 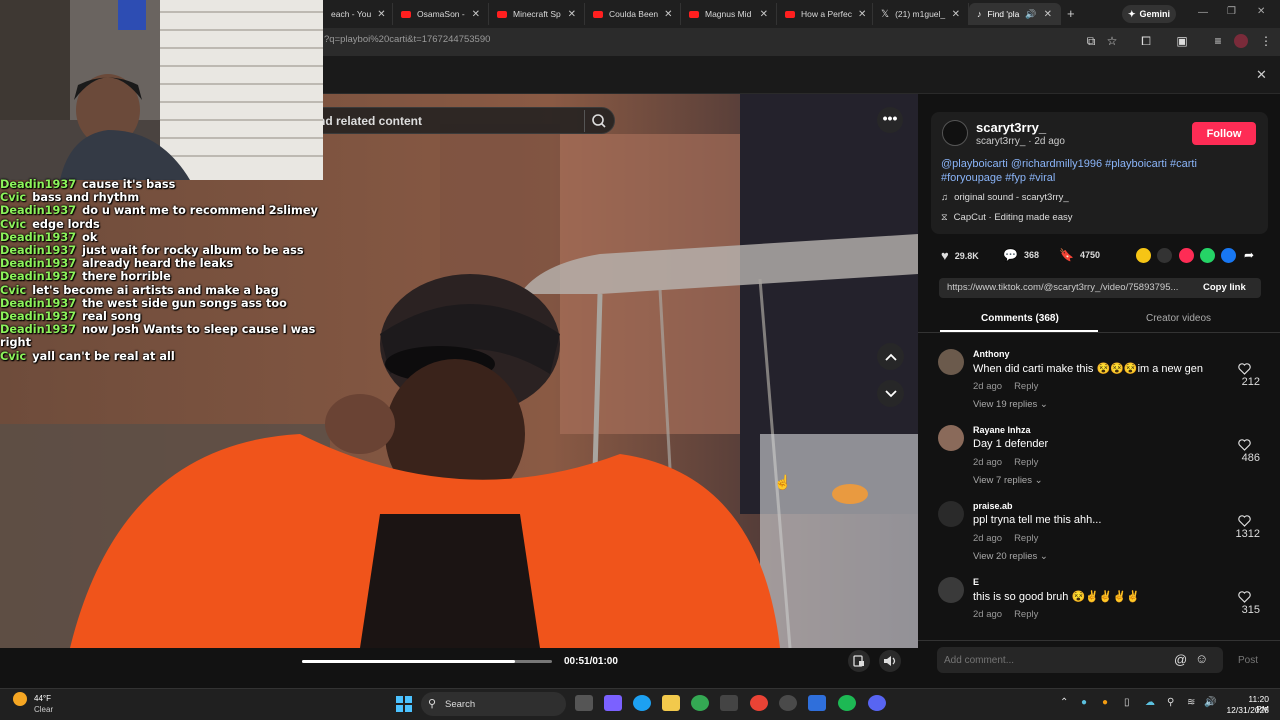 What do you see at coordinates (1003, 14) in the screenshot?
I see `tab-label: Find 'pla` at bounding box center [1003, 14].